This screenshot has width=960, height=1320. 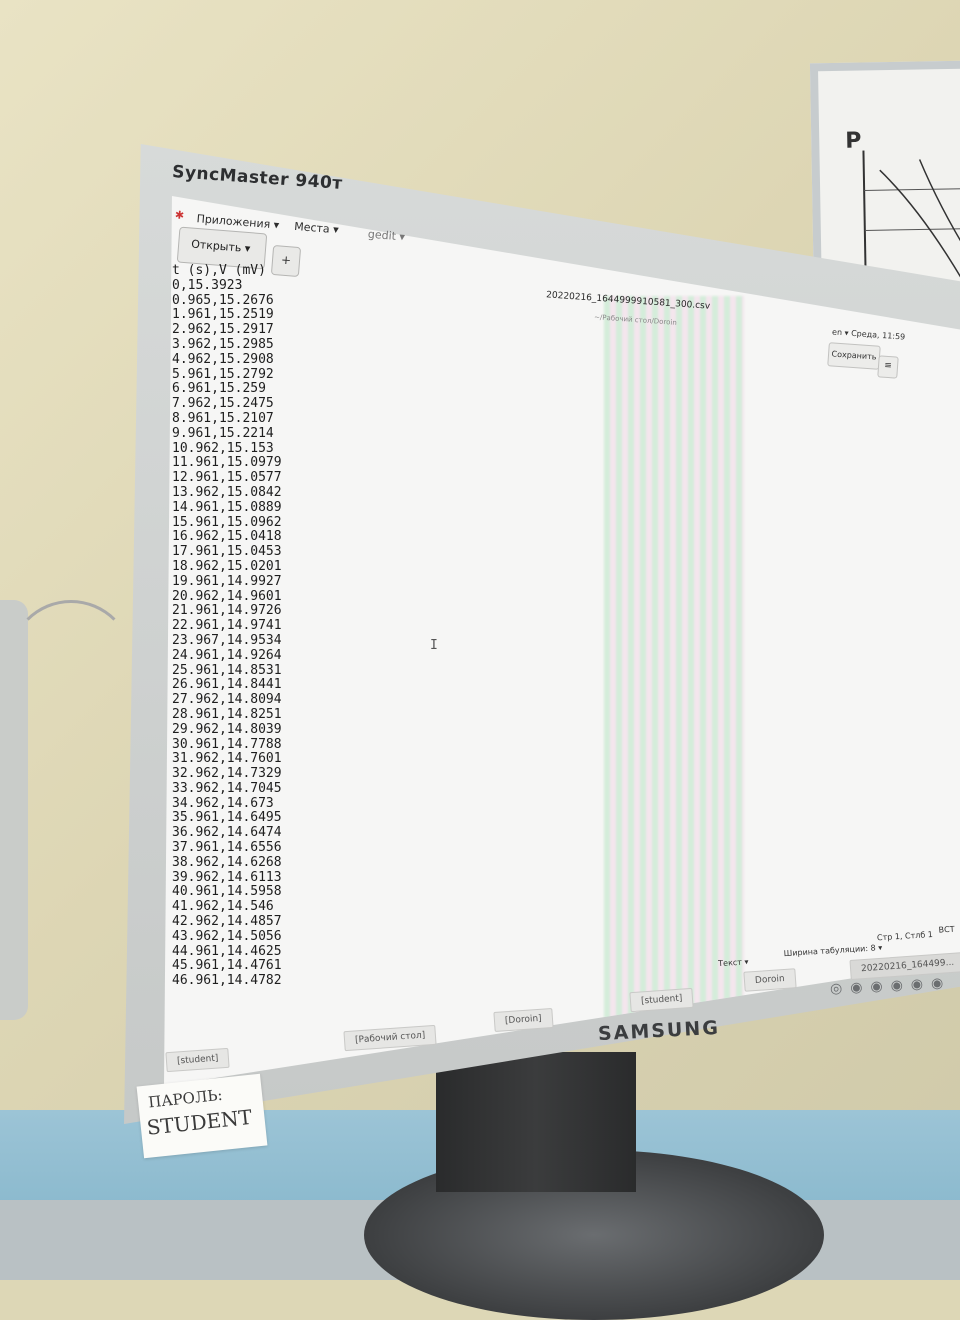 What do you see at coordinates (227, 936) in the screenshot?
I see `editor-line: 43.962,14.5056` at bounding box center [227, 936].